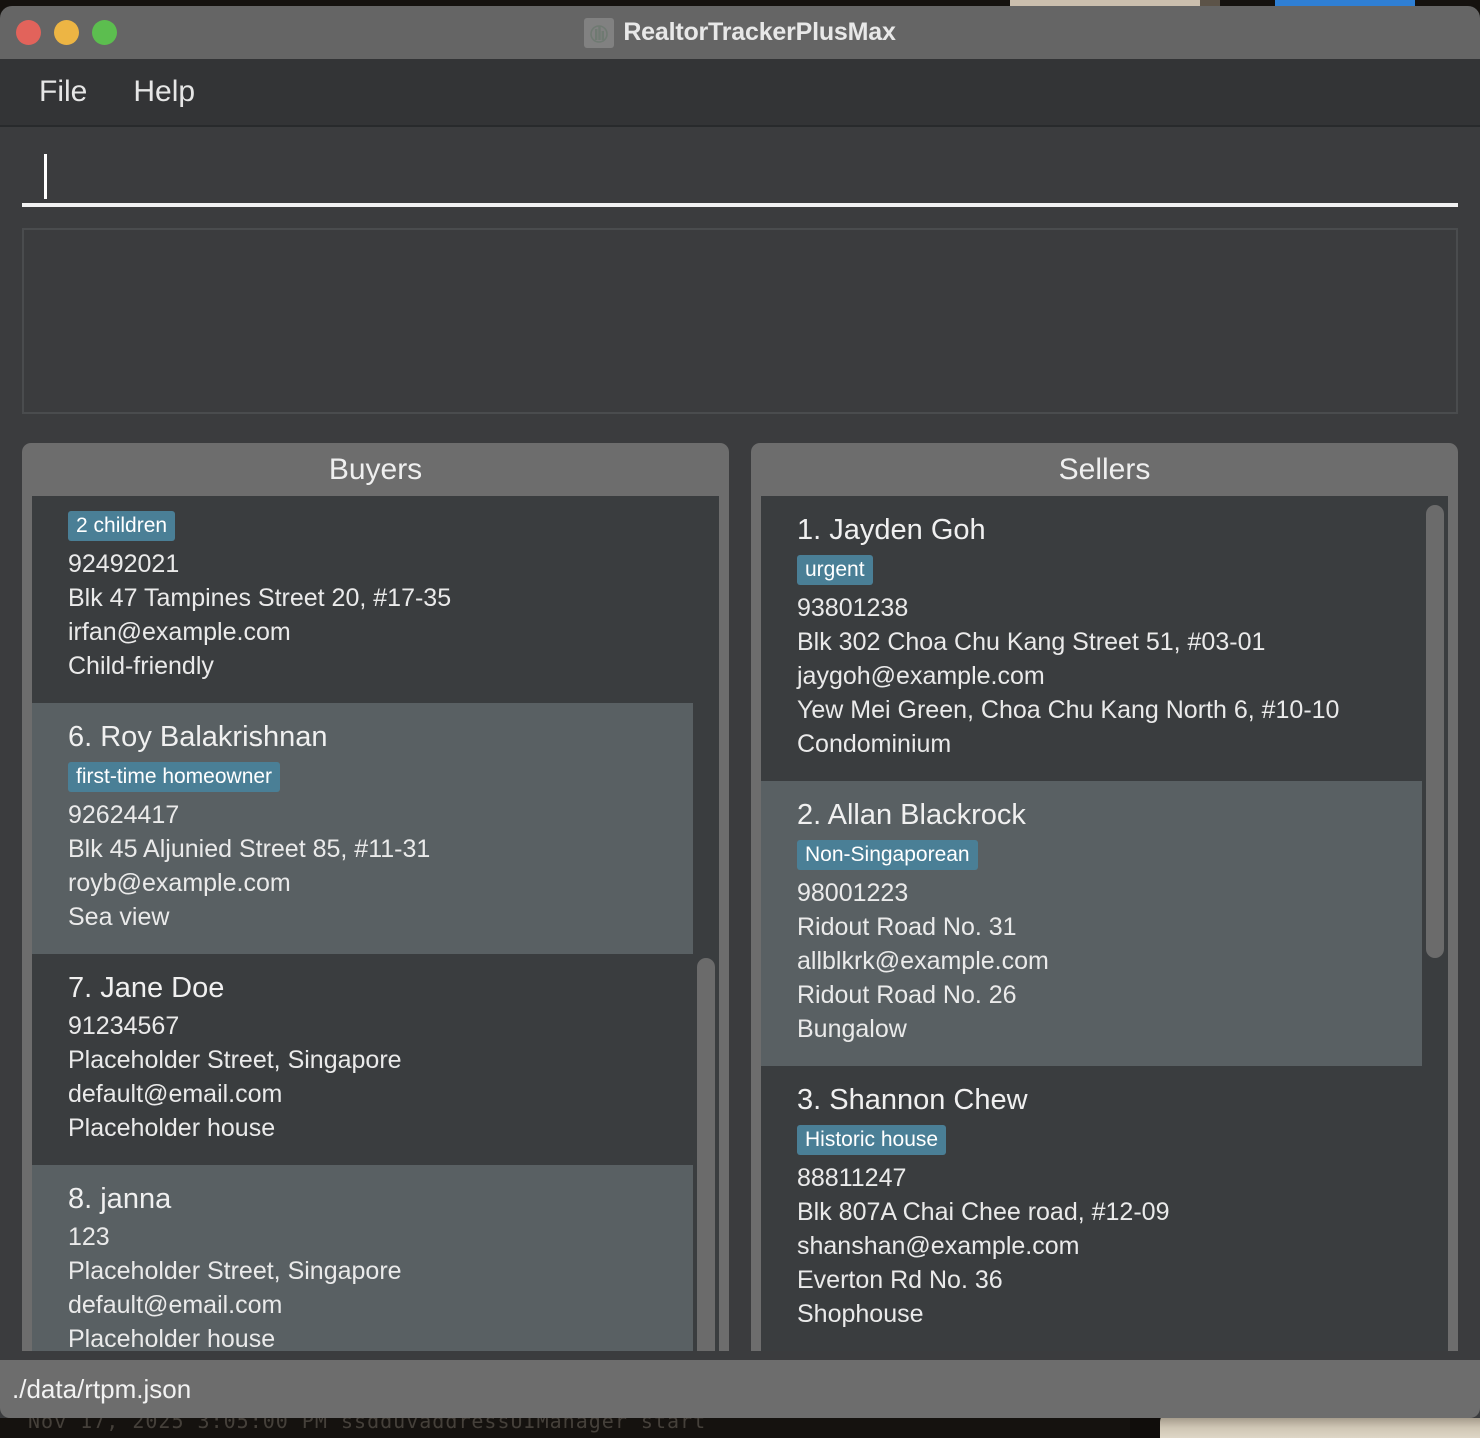  I want to click on seller-card-tag: Non-Singaporean, so click(887, 855).